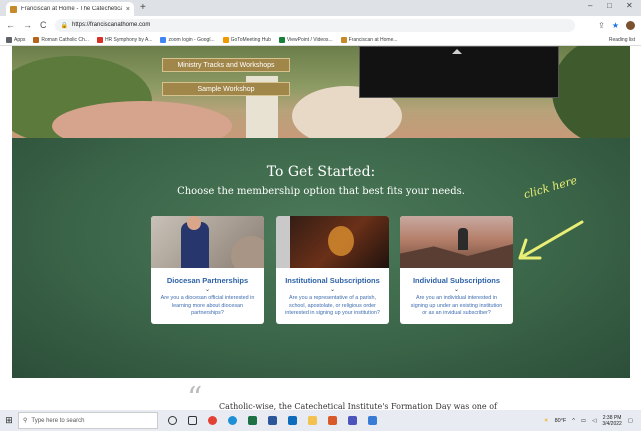  I want to click on task-view-icon, so click(192, 420).